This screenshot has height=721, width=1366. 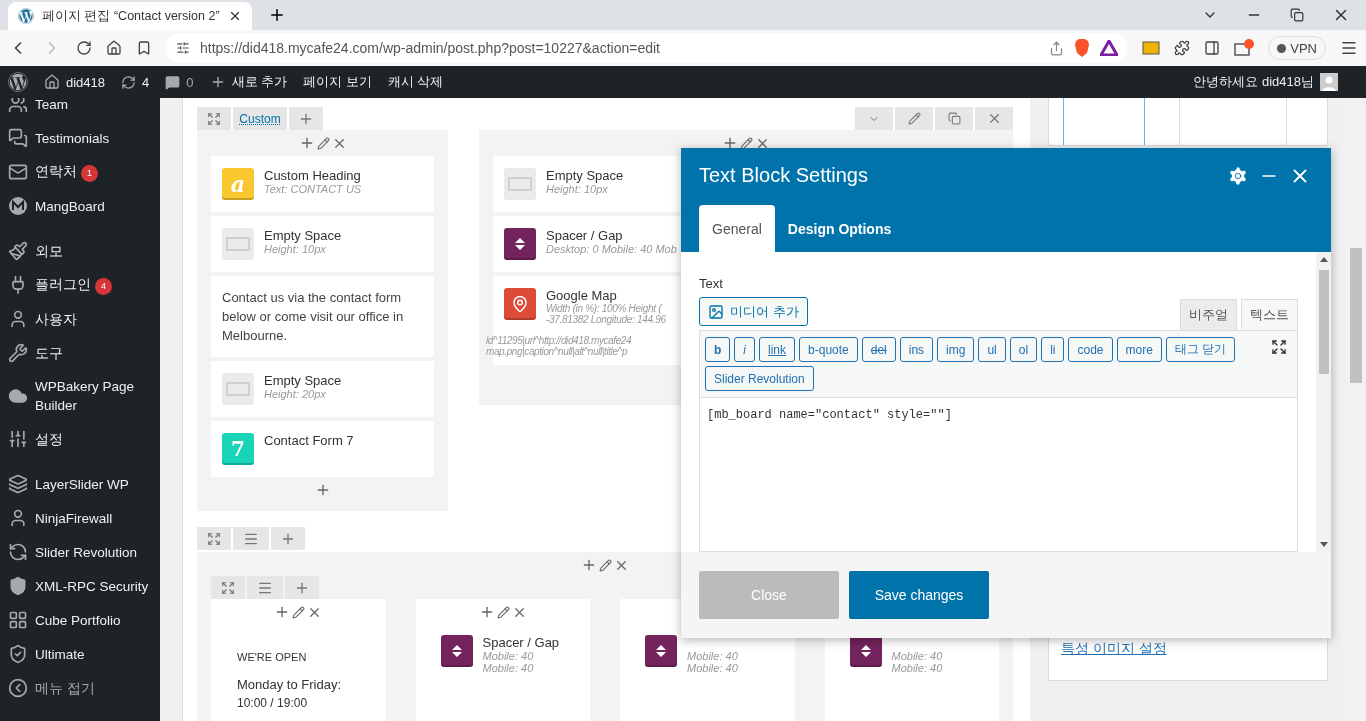 I want to click on sidebar-item: 플러그인 4, so click(x=80, y=285).